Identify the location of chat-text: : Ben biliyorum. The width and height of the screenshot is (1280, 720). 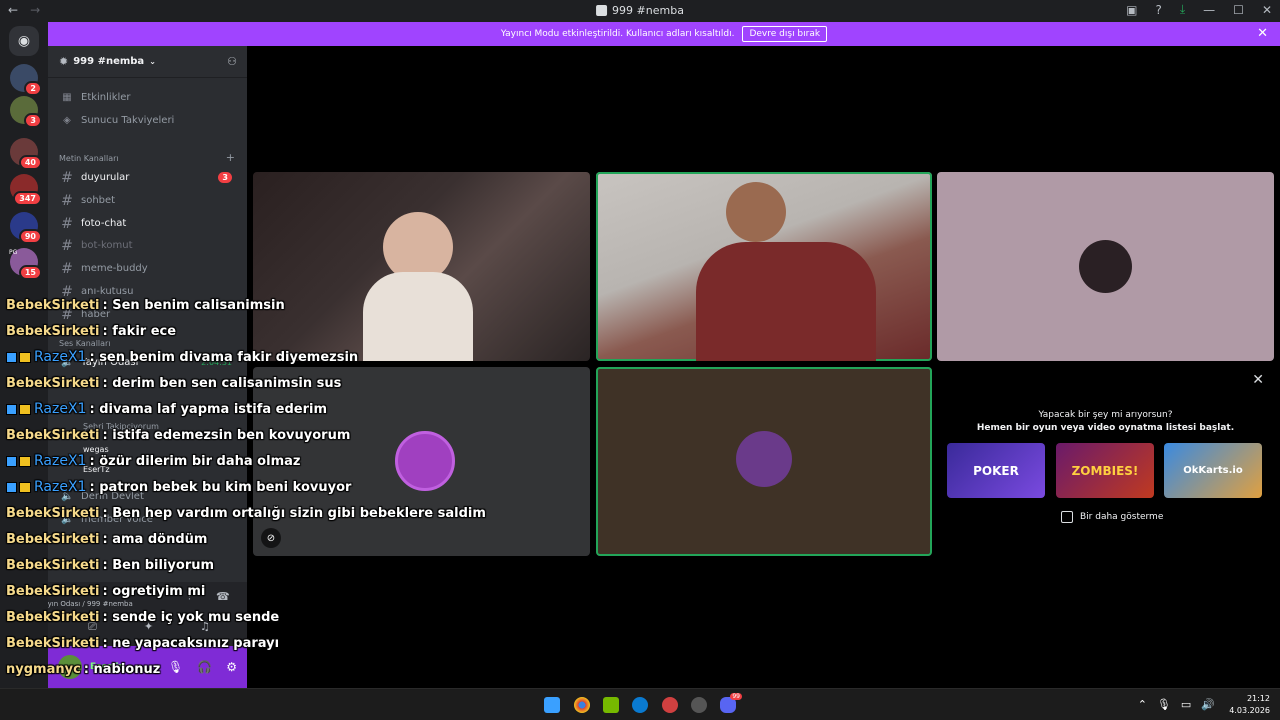
(158, 565).